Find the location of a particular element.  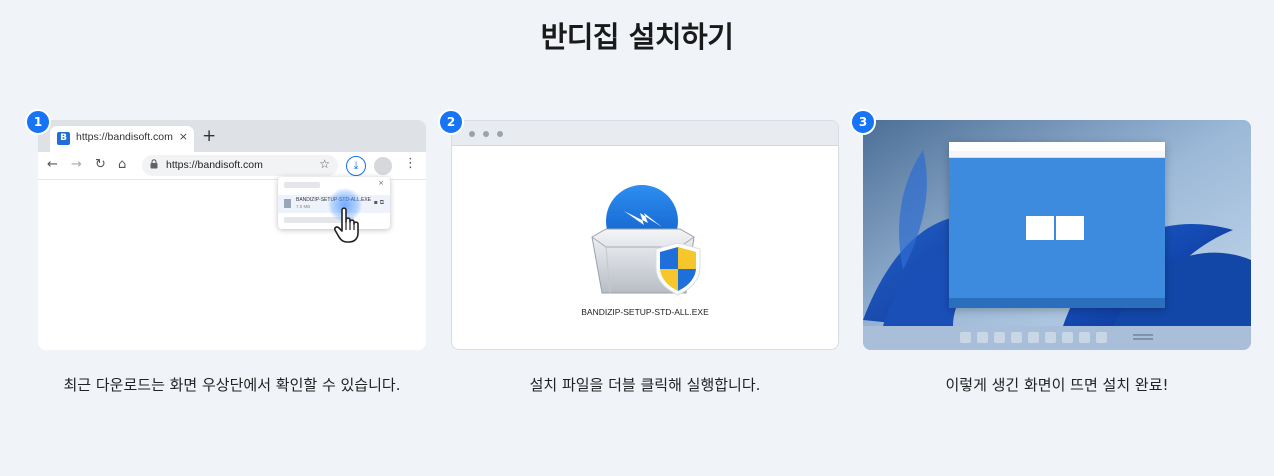

menu-kebab-icon: ⋮ is located at coordinates (410, 163).